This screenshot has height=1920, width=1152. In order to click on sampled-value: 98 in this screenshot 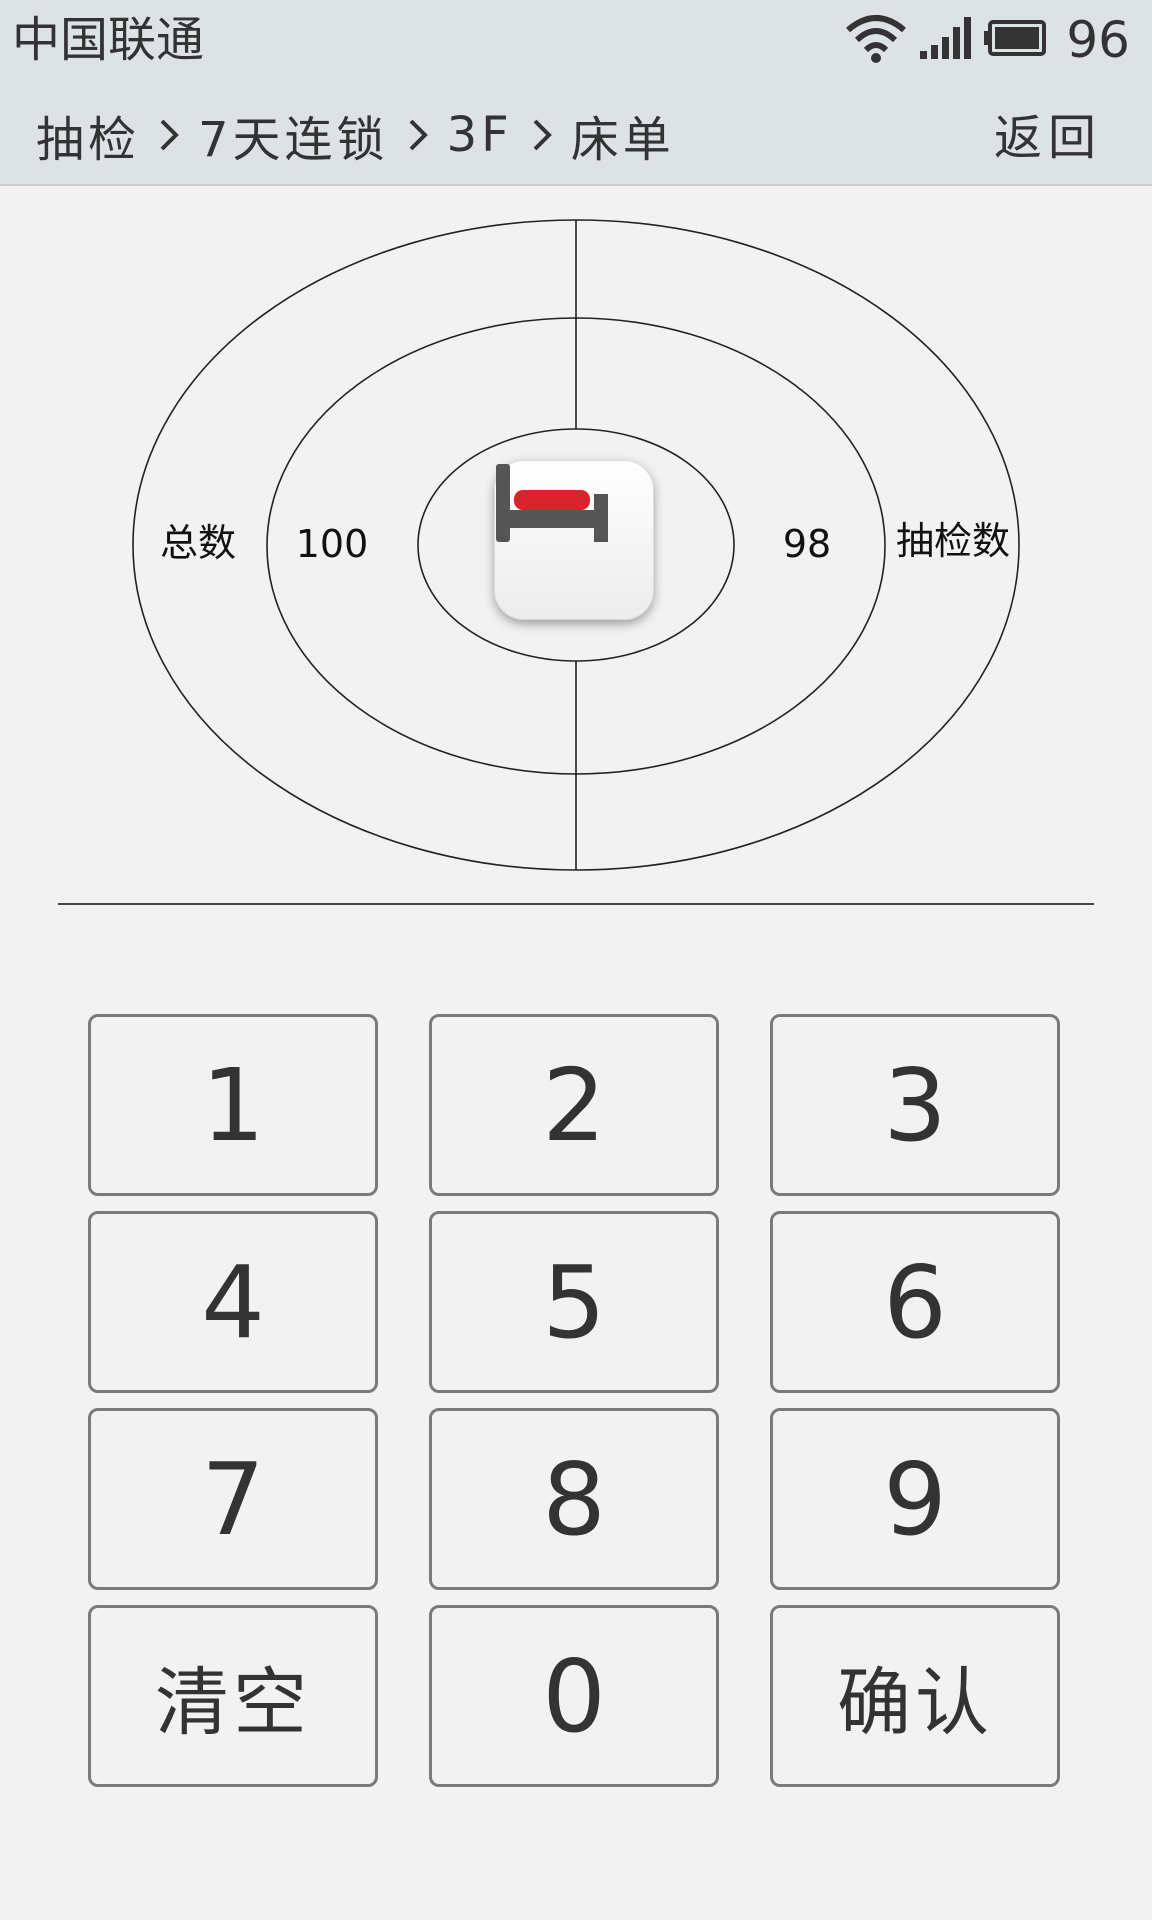, I will do `click(807, 544)`.